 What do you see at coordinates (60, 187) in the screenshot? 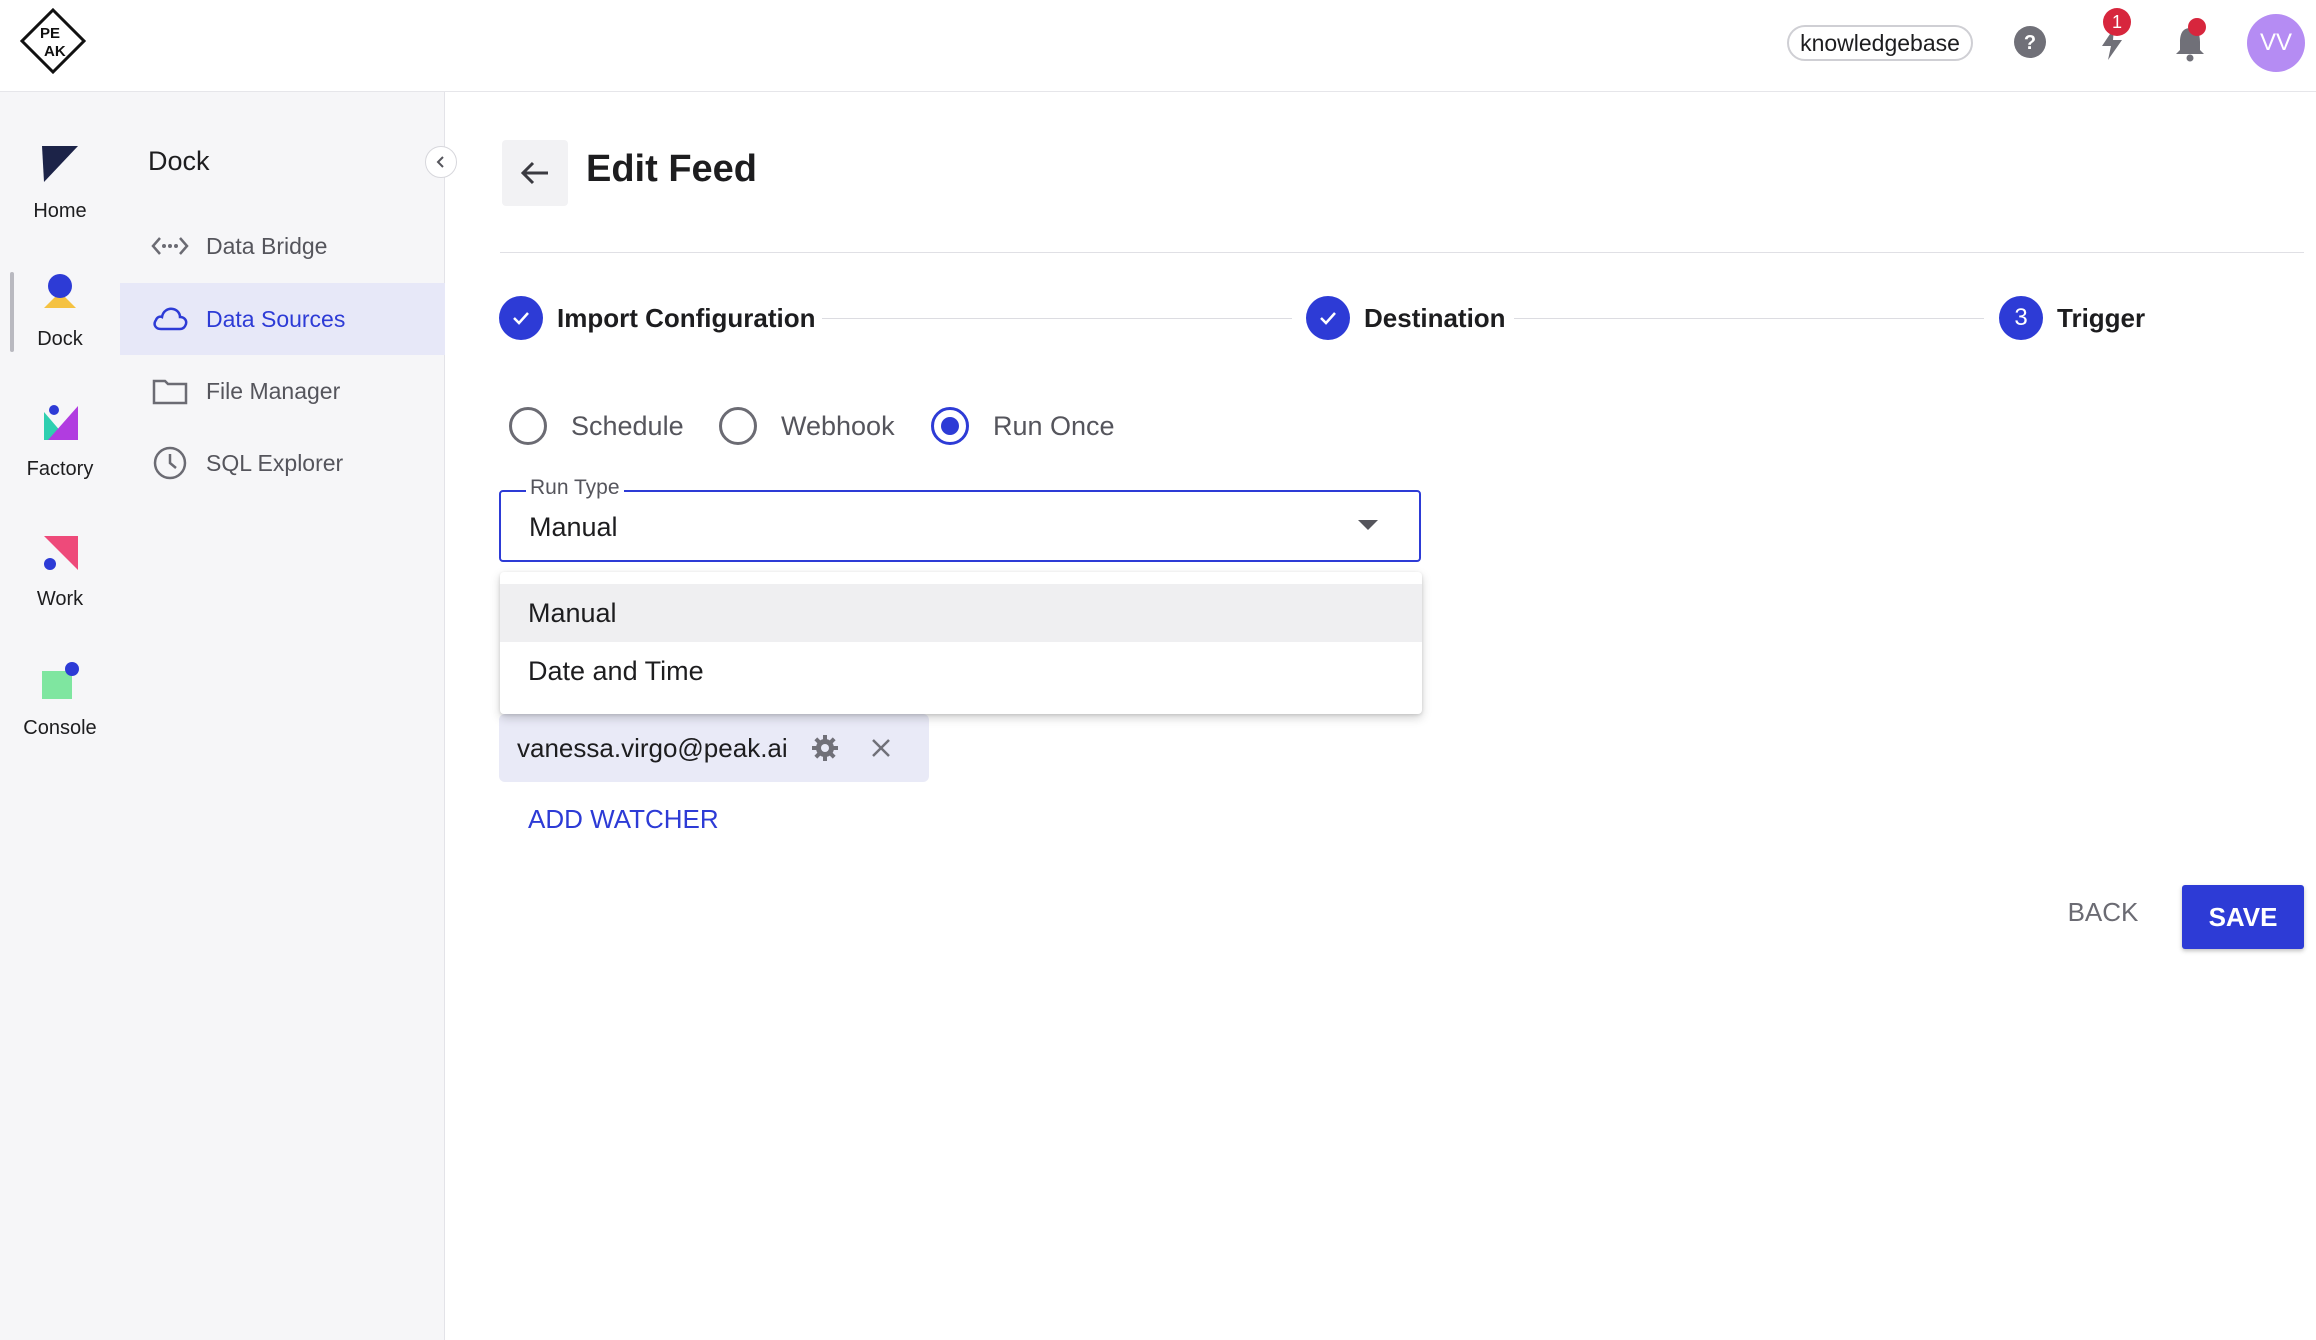
I see `rail-item-home: Home` at bounding box center [60, 187].